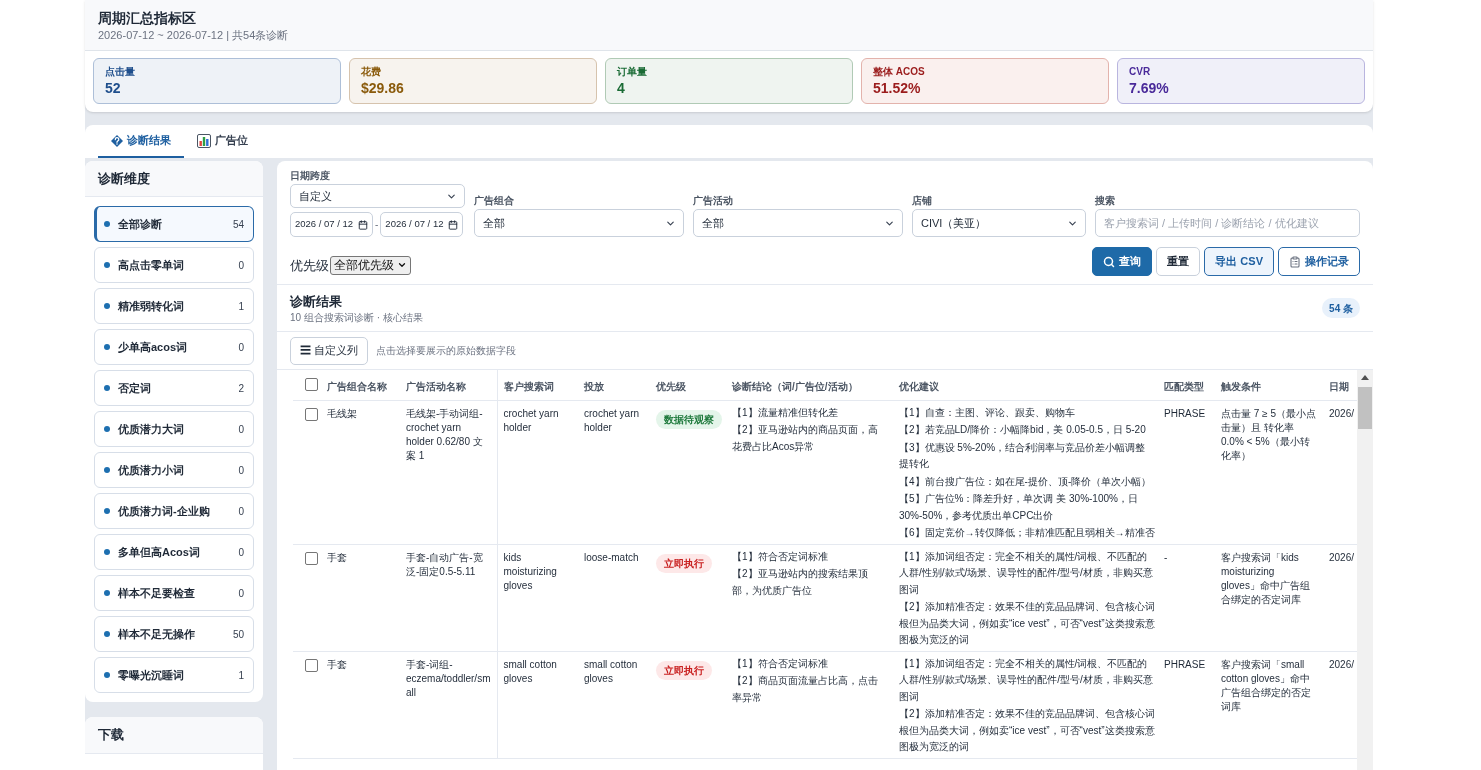 The height and width of the screenshot is (770, 1481). Describe the element at coordinates (531, 420) in the screenshot. I see `search-term: crochet yarn holder` at that location.